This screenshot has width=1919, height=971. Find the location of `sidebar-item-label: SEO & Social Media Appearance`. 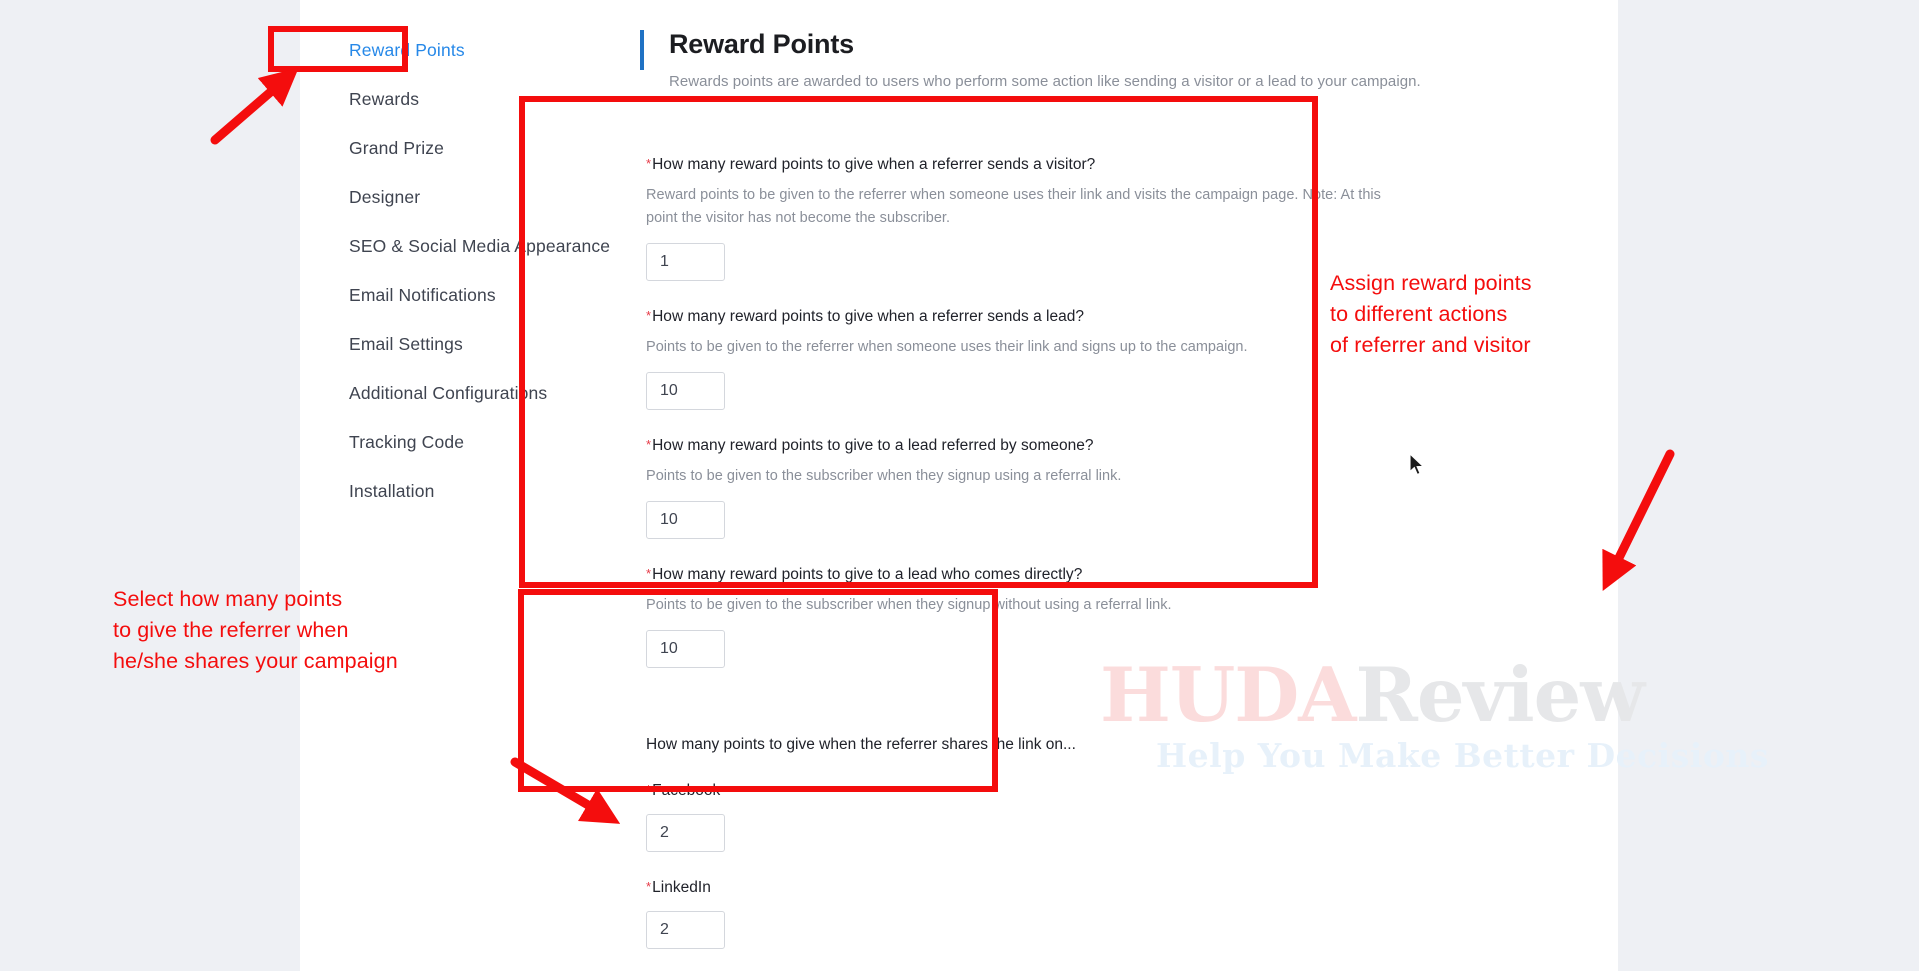

sidebar-item-label: SEO & Social Media Appearance is located at coordinates (480, 246).